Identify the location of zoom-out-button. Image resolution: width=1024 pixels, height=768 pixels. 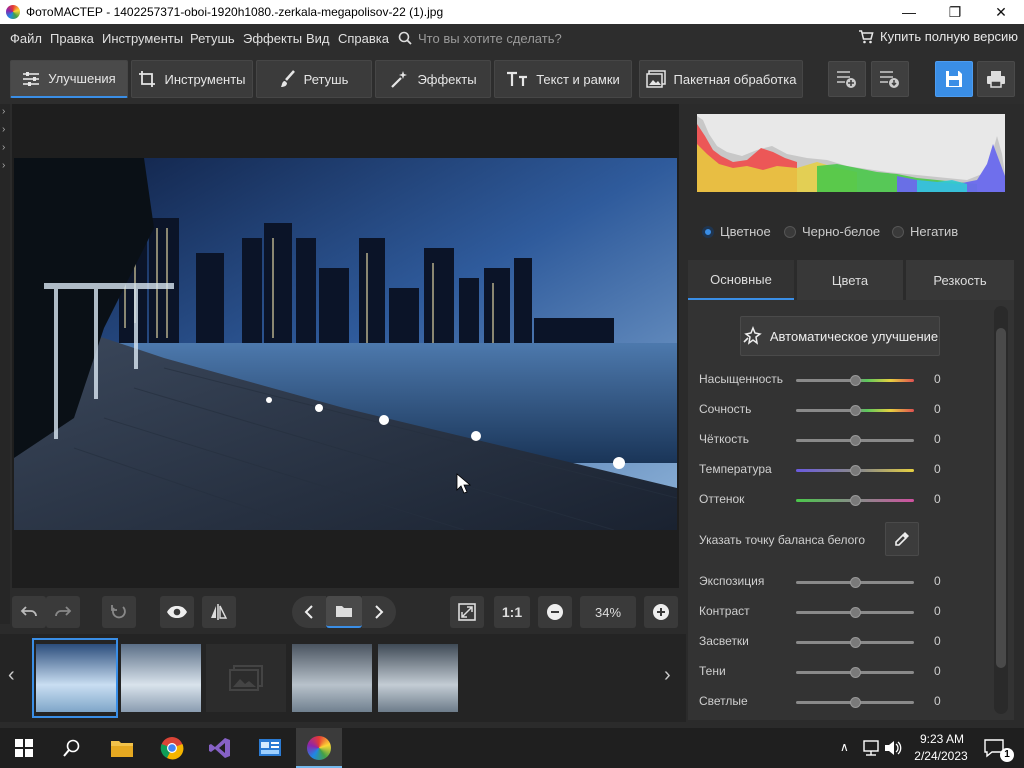
(555, 612).